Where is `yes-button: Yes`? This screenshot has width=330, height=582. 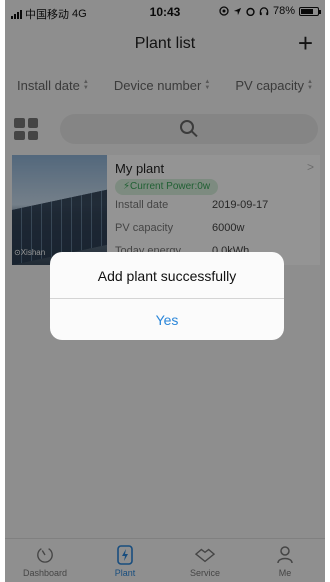
yes-button: Yes is located at coordinates (167, 319).